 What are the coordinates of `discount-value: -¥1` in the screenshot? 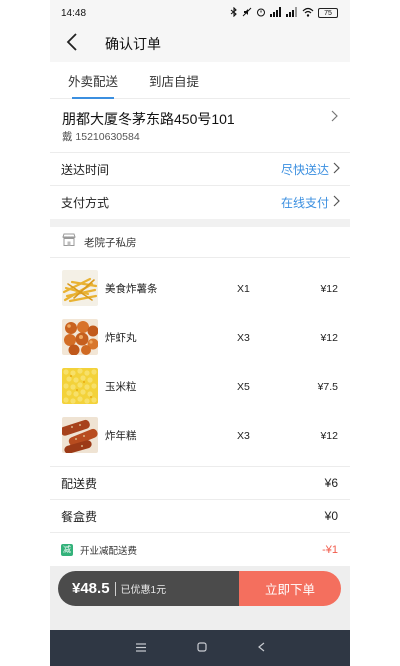 It's located at (330, 549).